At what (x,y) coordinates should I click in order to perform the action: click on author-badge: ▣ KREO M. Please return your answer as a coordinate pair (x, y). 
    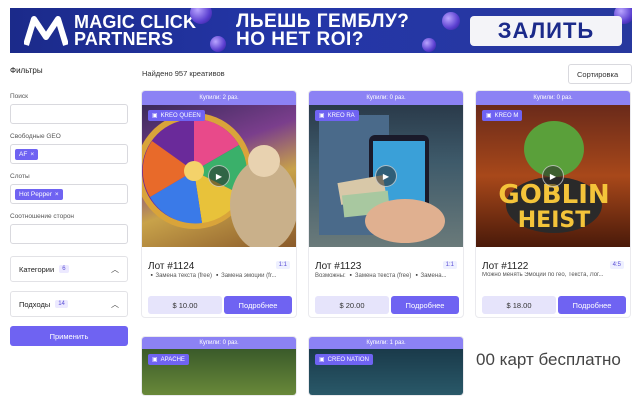
    Looking at the image, I should click on (502, 115).